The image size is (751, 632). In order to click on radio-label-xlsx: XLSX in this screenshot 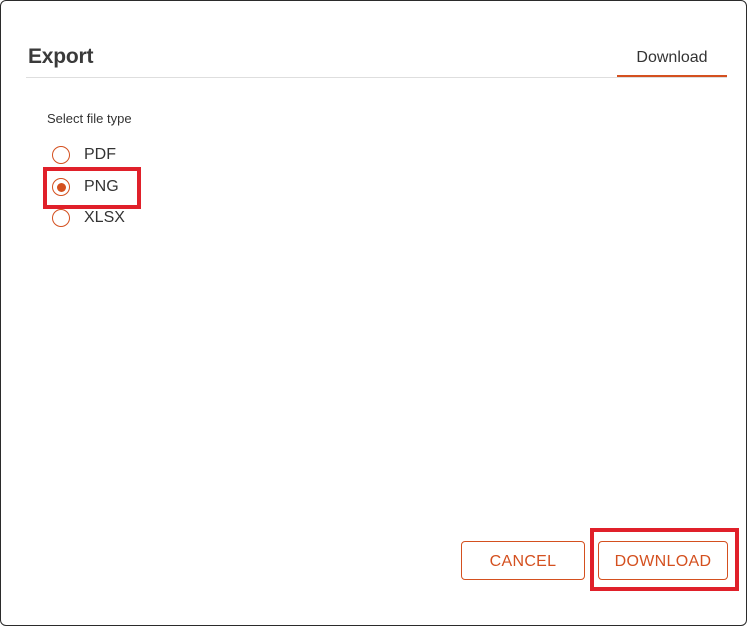, I will do `click(104, 217)`.